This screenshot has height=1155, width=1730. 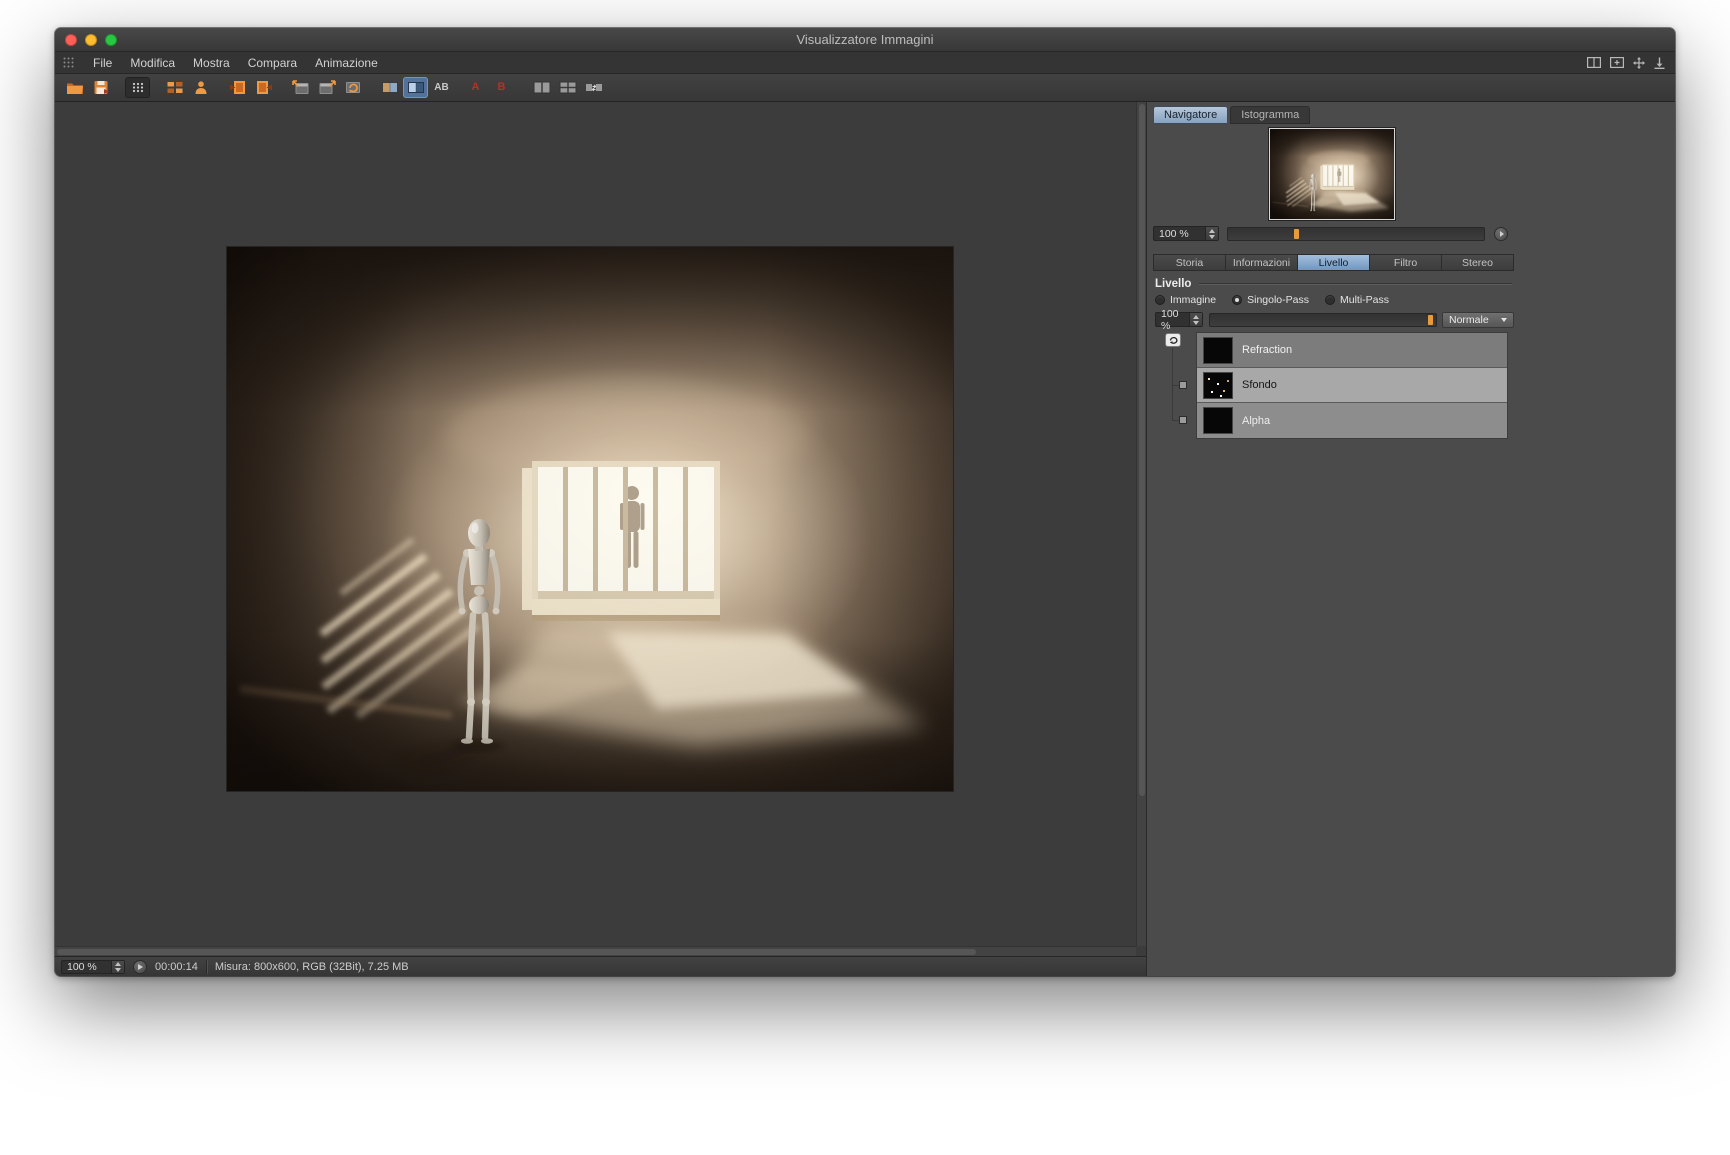 I want to click on previous-image-button, so click(x=237, y=87).